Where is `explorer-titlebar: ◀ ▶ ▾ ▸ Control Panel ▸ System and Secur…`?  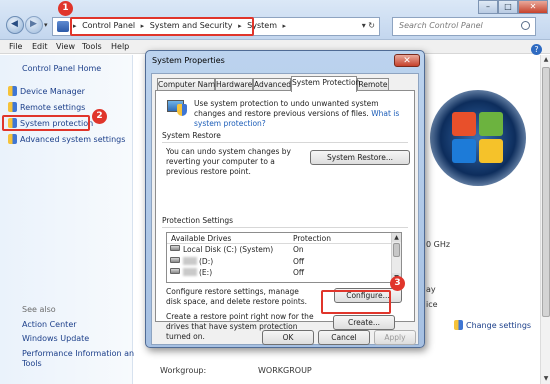
explorer-titlebar: ◀ ▶ ▾ ▸ Control Panel ▸ System and Secur… is located at coordinates (275, 20).